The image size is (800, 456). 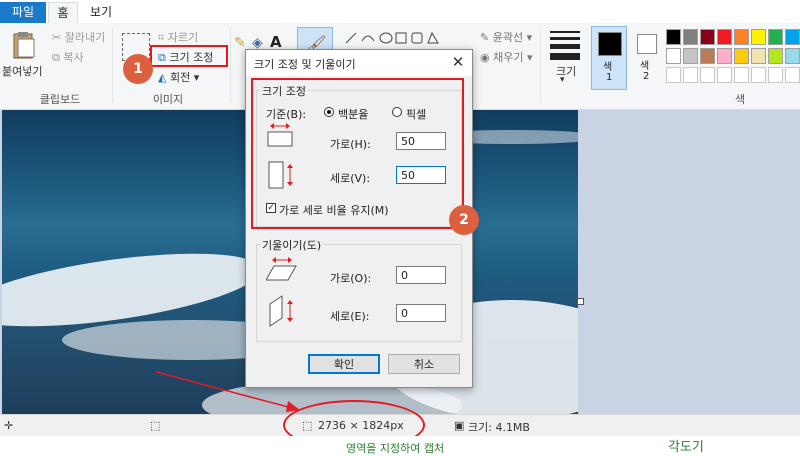 I want to click on close-icon: ✕, so click(x=458, y=62).